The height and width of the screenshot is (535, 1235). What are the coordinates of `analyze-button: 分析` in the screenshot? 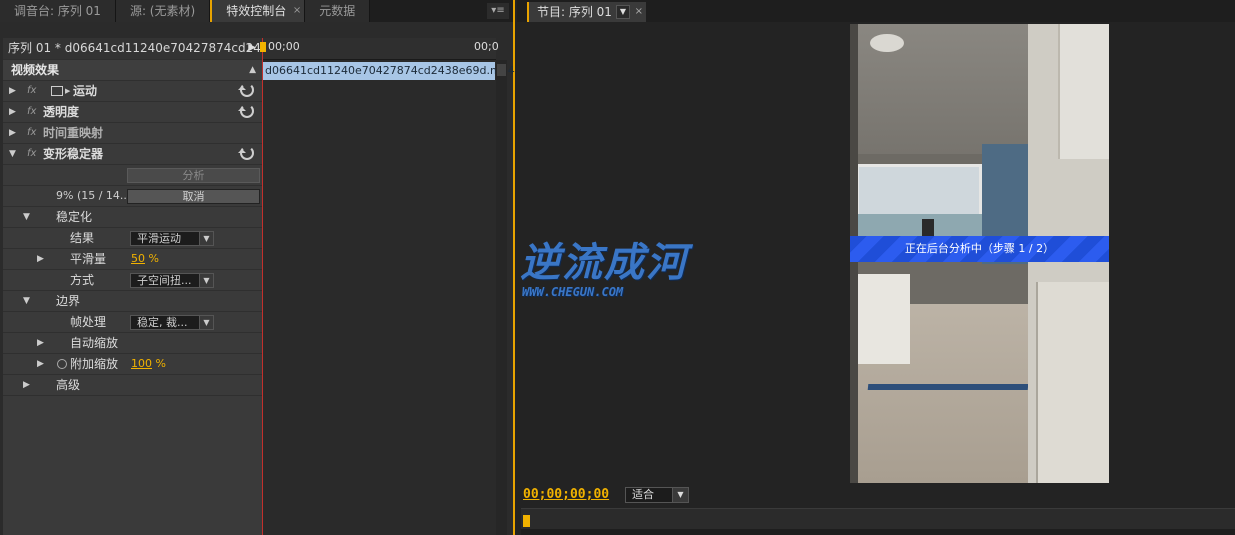 It's located at (193, 175).